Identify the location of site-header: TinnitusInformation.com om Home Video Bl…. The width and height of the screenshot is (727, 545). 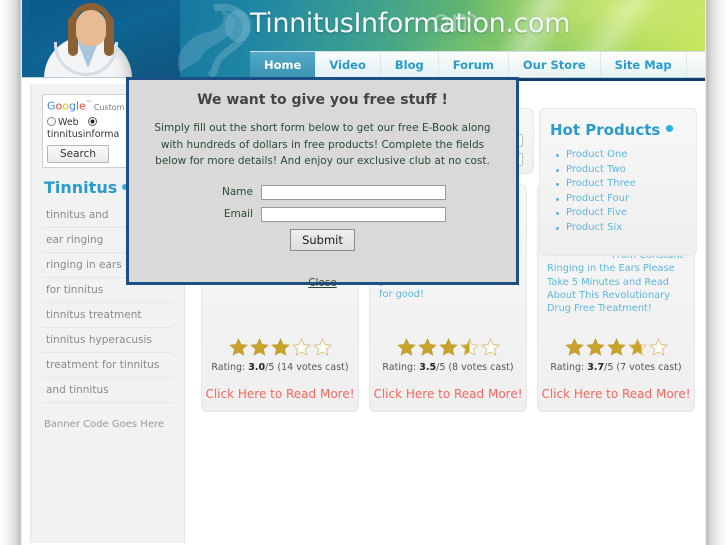
(363, 39).